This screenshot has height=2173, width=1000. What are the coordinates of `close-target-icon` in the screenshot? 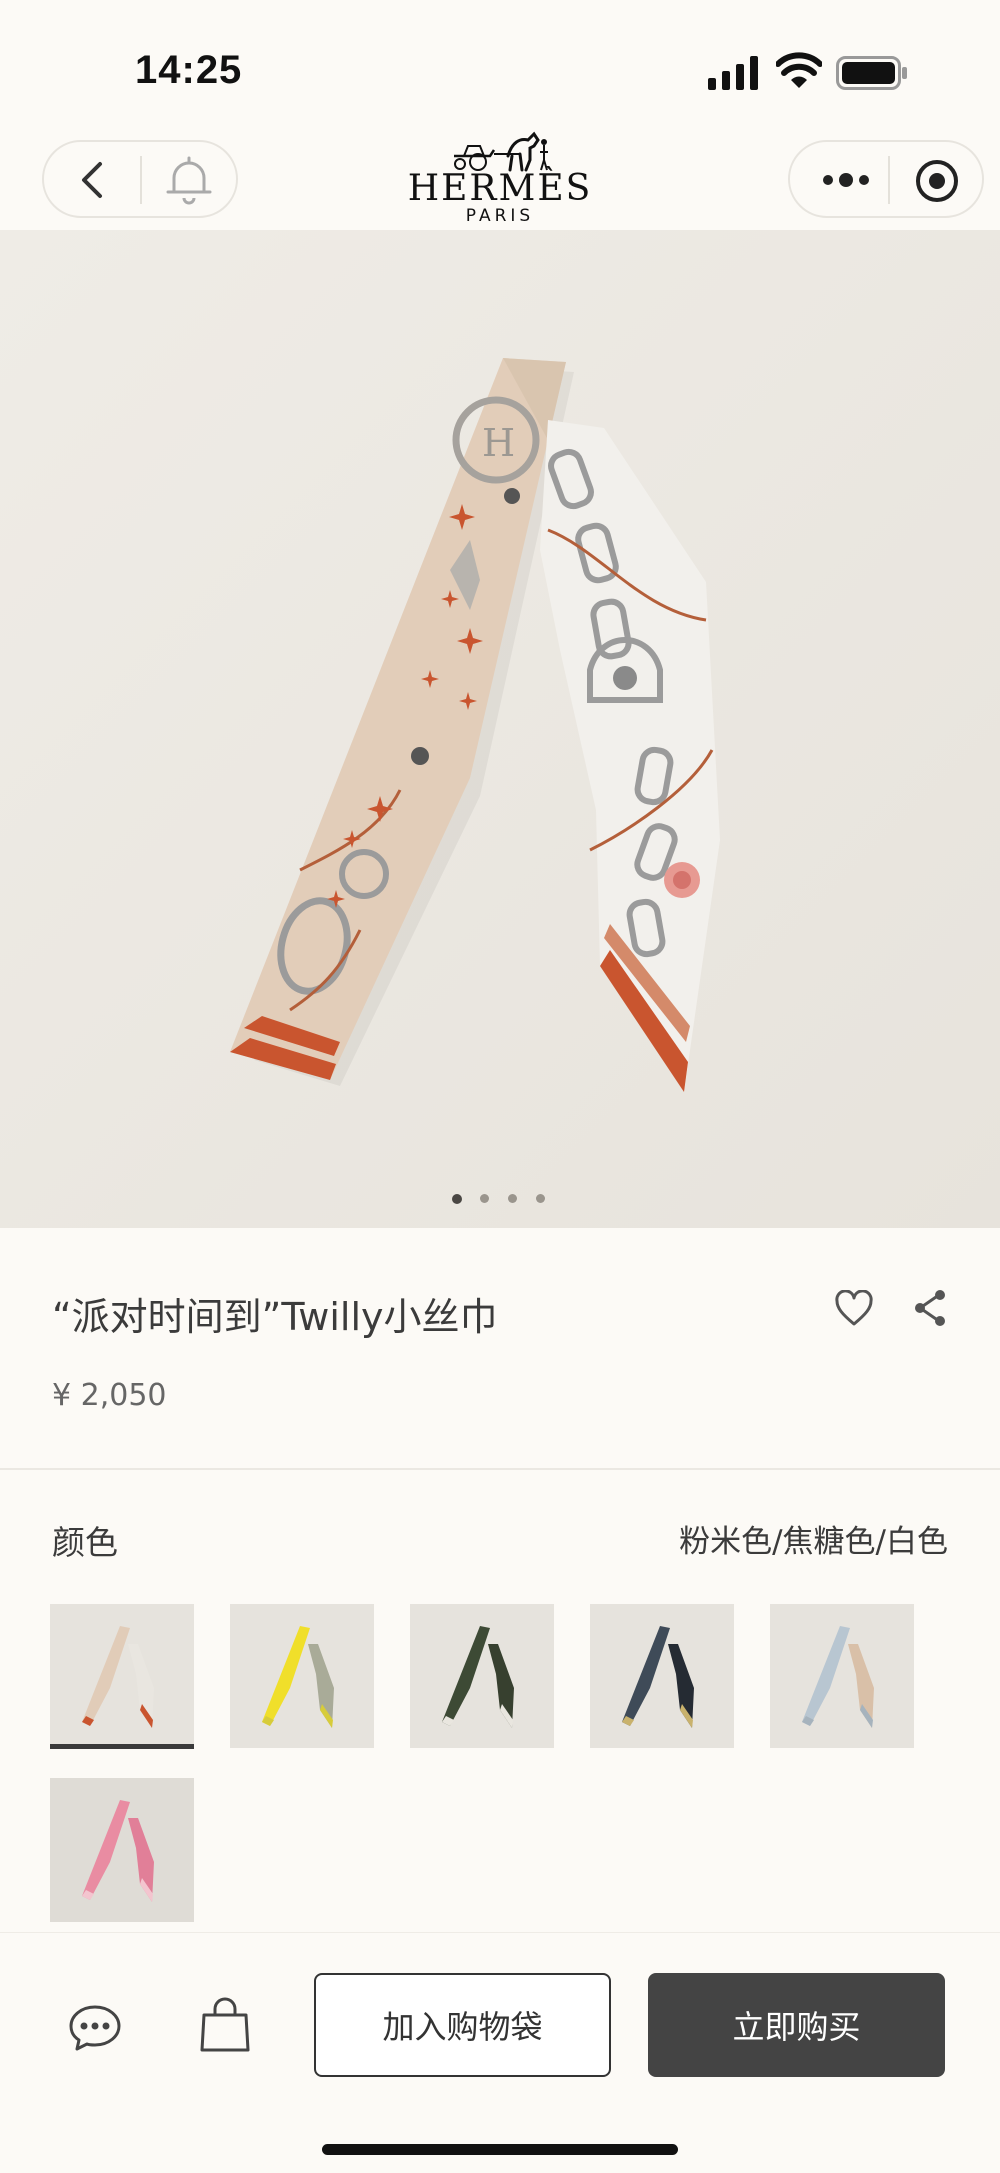 It's located at (937, 181).